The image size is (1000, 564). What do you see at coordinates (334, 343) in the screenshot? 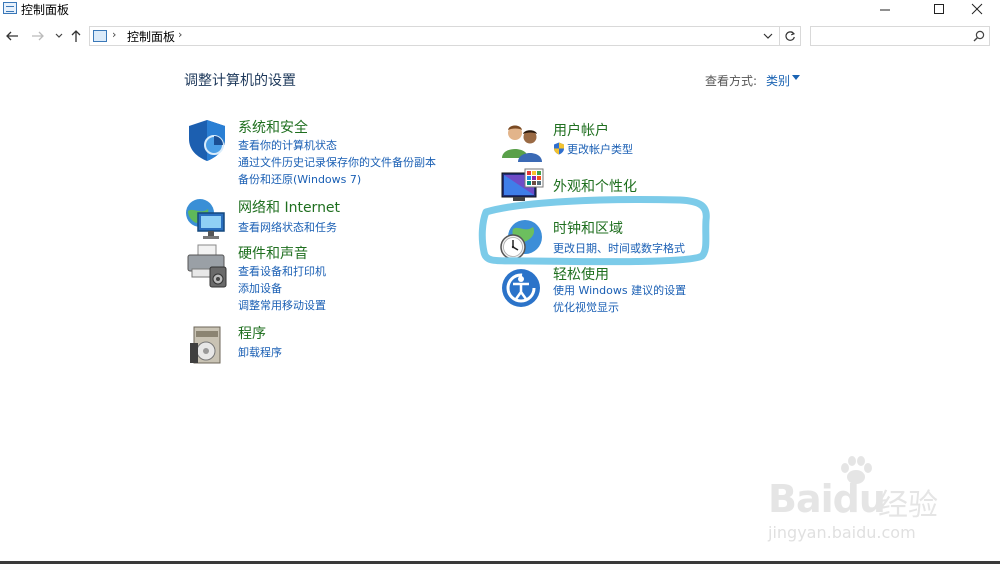
I see `category-programs: 程序 卸载程序` at bounding box center [334, 343].